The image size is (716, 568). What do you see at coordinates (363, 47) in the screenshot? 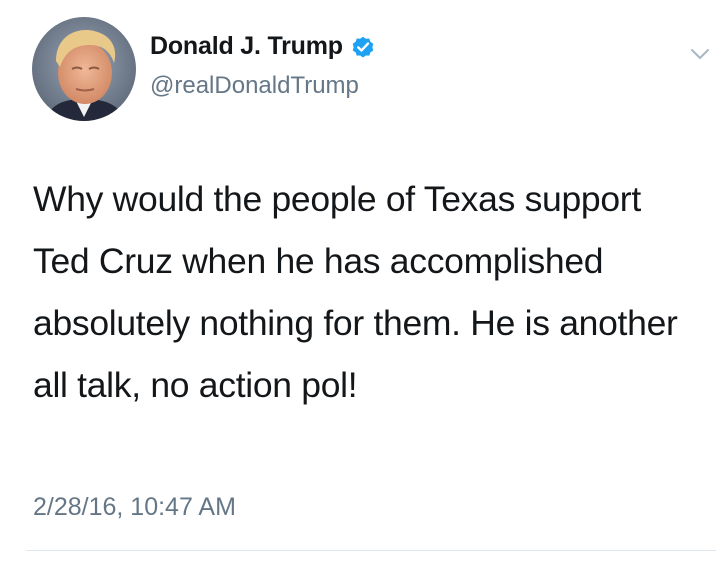
I see `verified-badge-icon` at bounding box center [363, 47].